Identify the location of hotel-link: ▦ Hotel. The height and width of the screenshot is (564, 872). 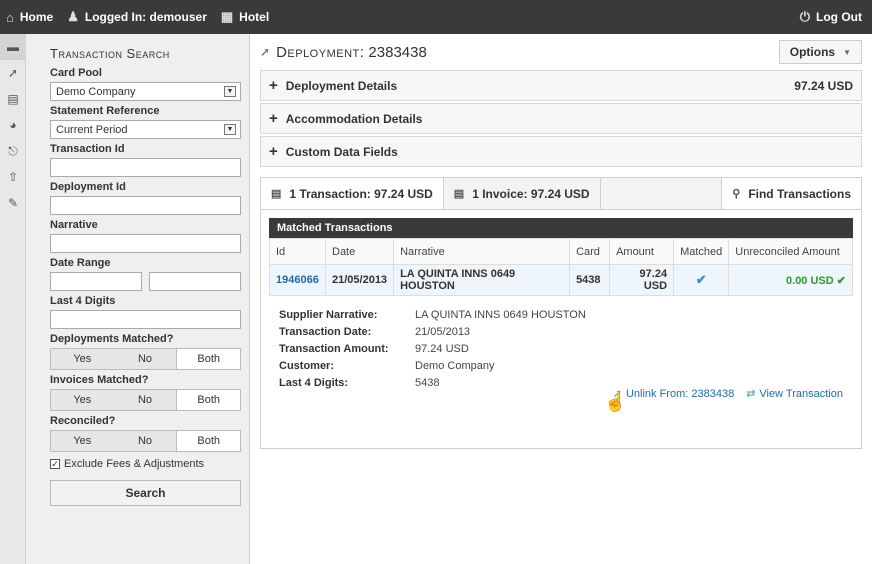
(245, 17).